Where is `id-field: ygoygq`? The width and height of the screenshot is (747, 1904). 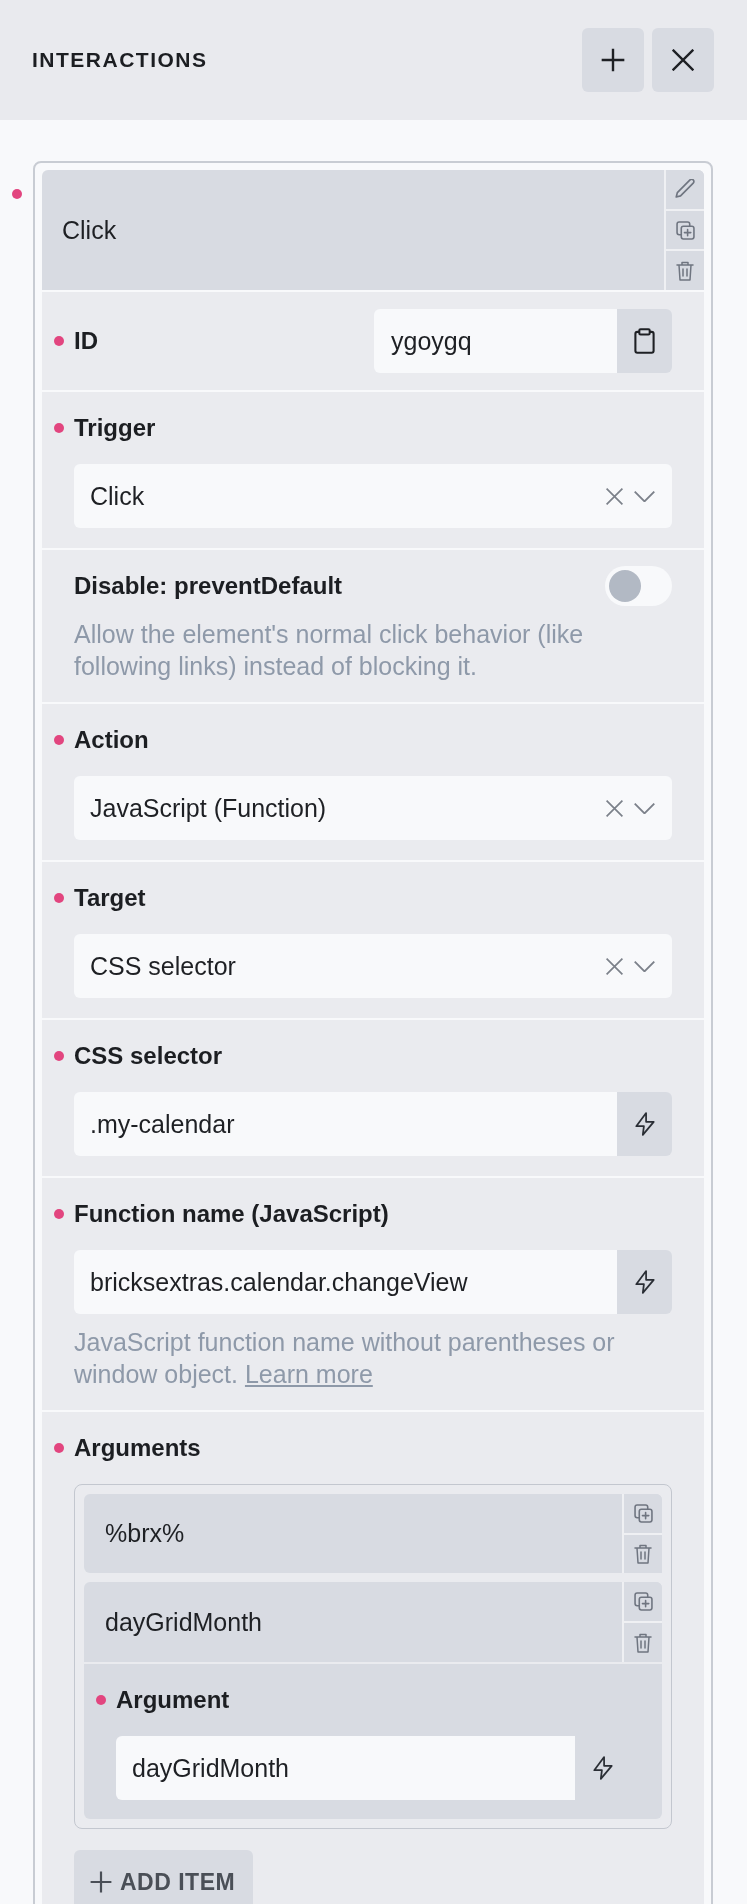
id-field: ygoygq is located at coordinates (495, 341).